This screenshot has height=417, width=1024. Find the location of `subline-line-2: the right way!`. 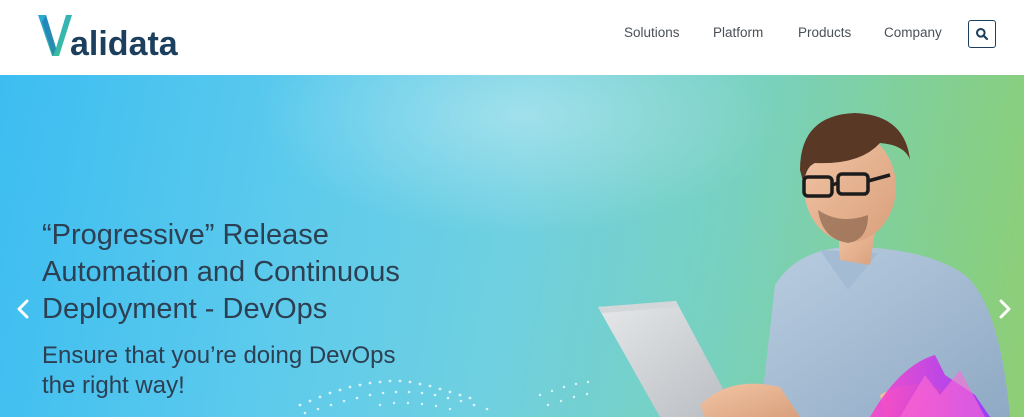

subline-line-2: the right way! is located at coordinates (113, 385).